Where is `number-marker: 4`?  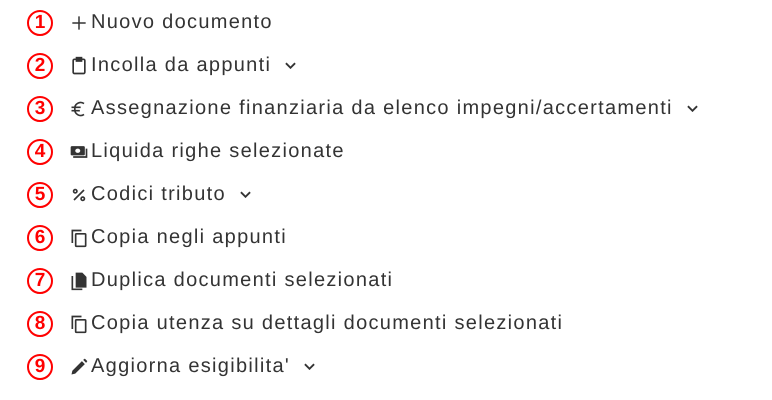 number-marker: 4 is located at coordinates (40, 151).